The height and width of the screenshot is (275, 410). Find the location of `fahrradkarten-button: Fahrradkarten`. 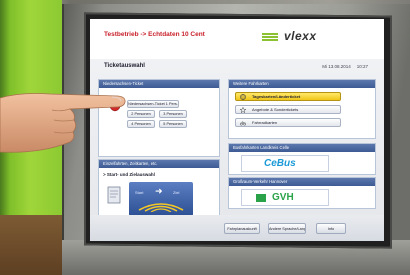

fahrradkarten-button: Fahrradkarten is located at coordinates (288, 122).